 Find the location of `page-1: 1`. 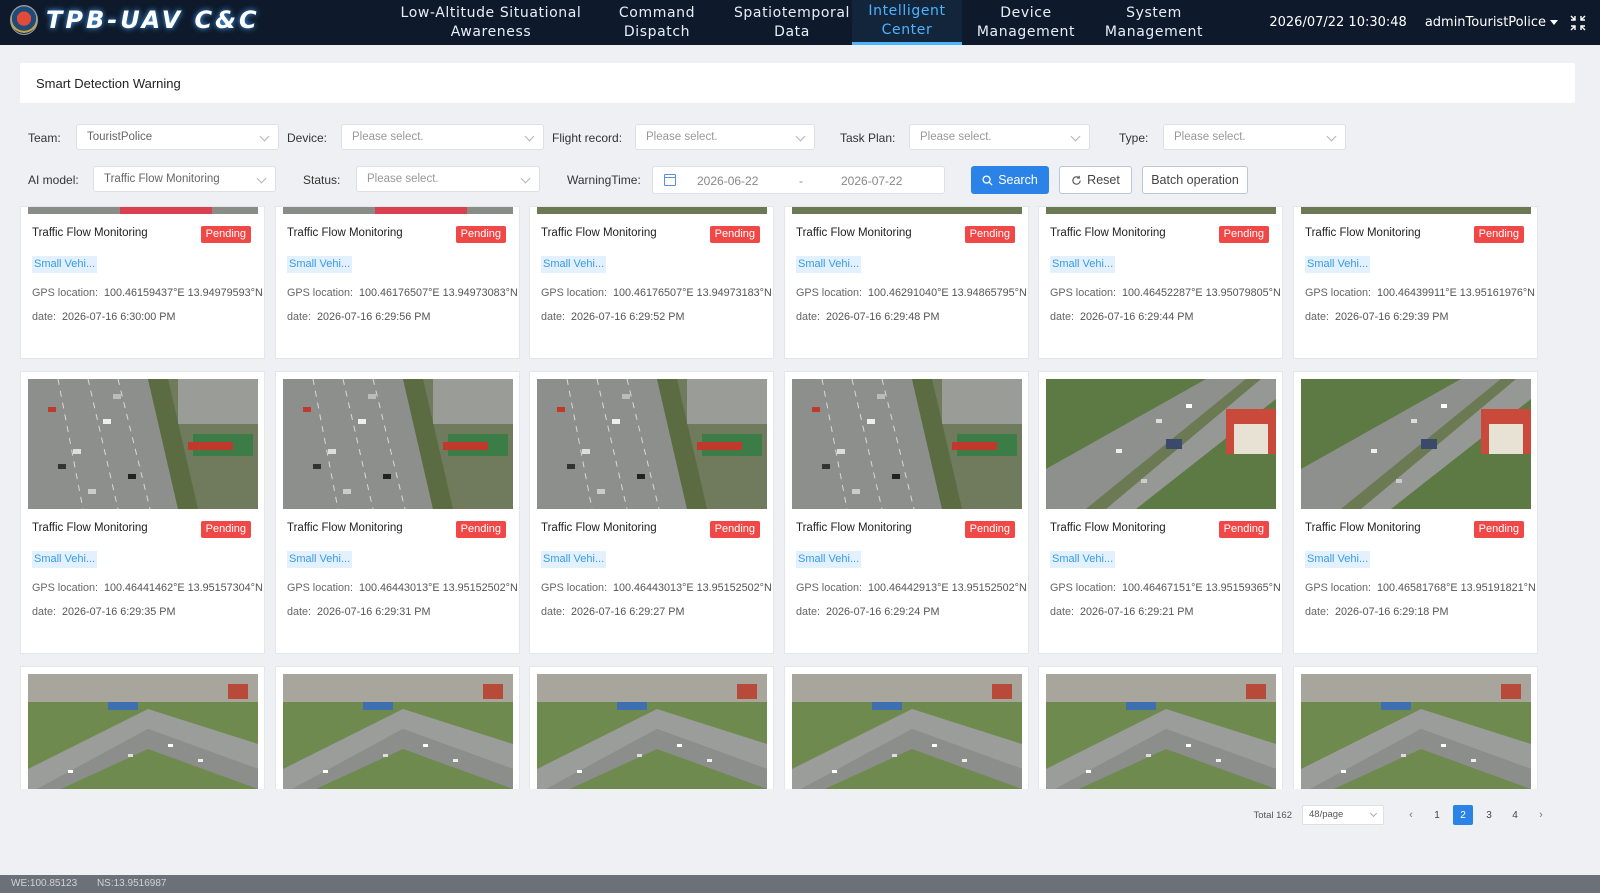

page-1: 1 is located at coordinates (1437, 815).